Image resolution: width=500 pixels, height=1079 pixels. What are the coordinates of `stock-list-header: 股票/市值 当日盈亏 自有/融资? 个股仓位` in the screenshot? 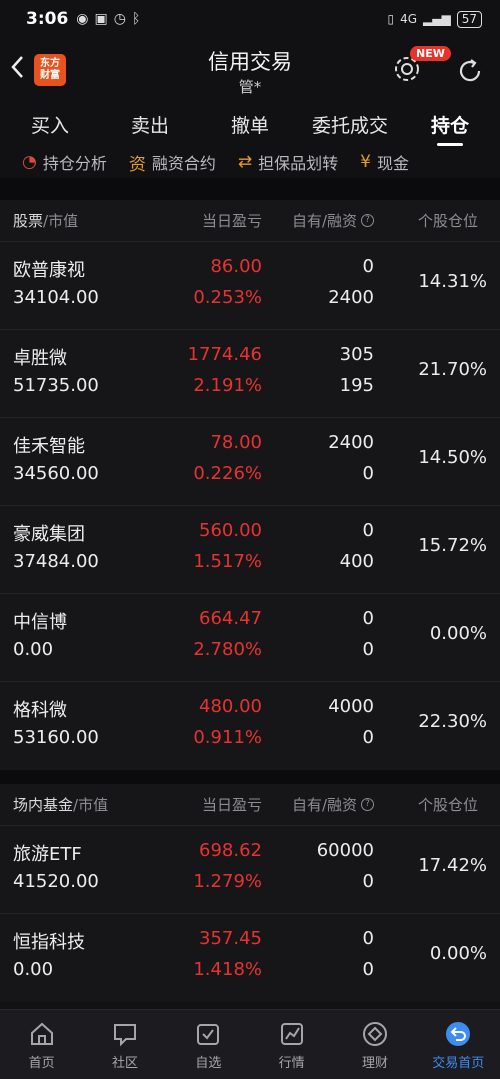 It's located at (250, 221).